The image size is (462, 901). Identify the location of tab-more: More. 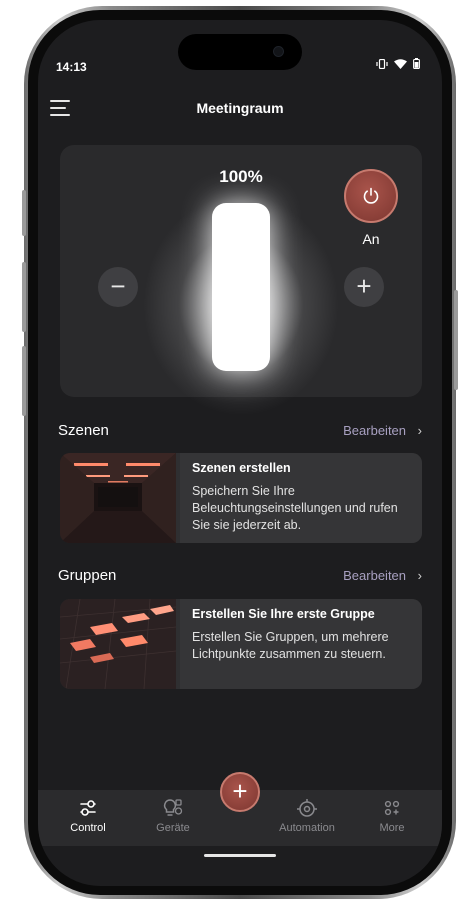
(392, 815).